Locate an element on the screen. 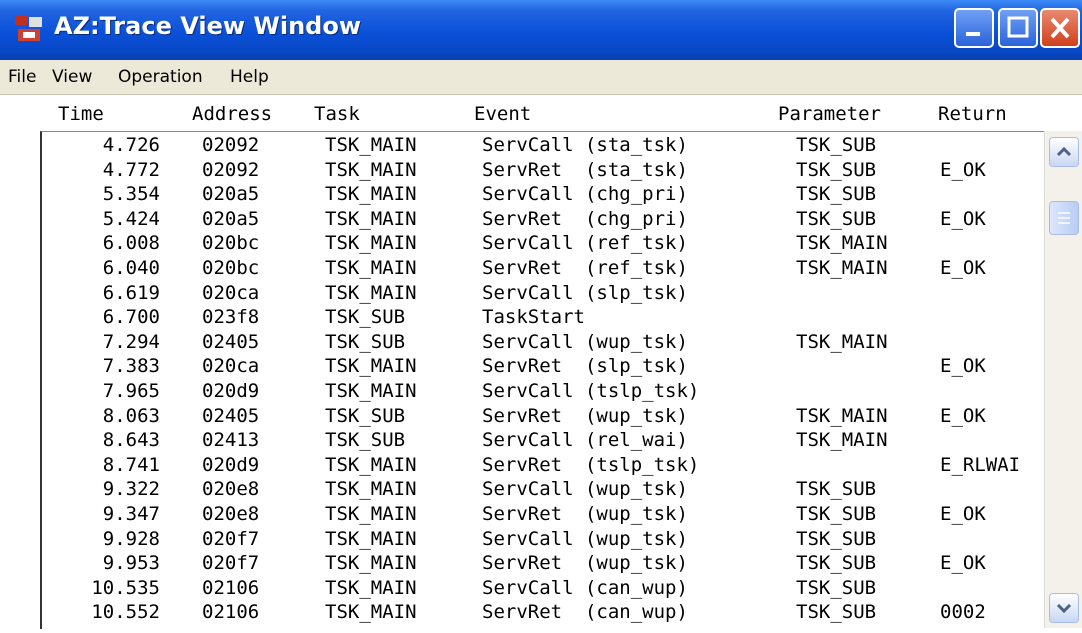  trace-row: 7.965 020d9 TSK_MAIN ServCall (tslp_tsk) is located at coordinates (542, 390).